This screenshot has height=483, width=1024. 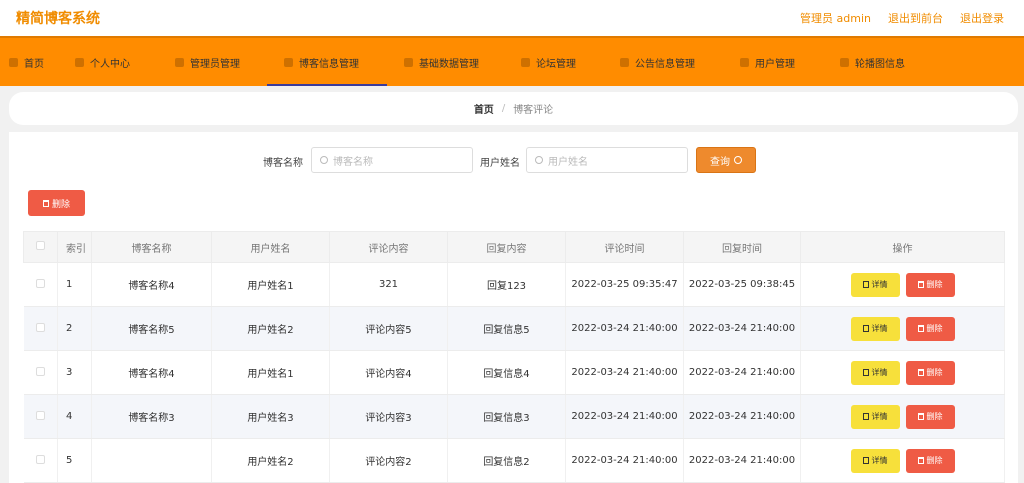 What do you see at coordinates (506, 328) in the screenshot?
I see `cell-reply: 回复信息5` at bounding box center [506, 328].